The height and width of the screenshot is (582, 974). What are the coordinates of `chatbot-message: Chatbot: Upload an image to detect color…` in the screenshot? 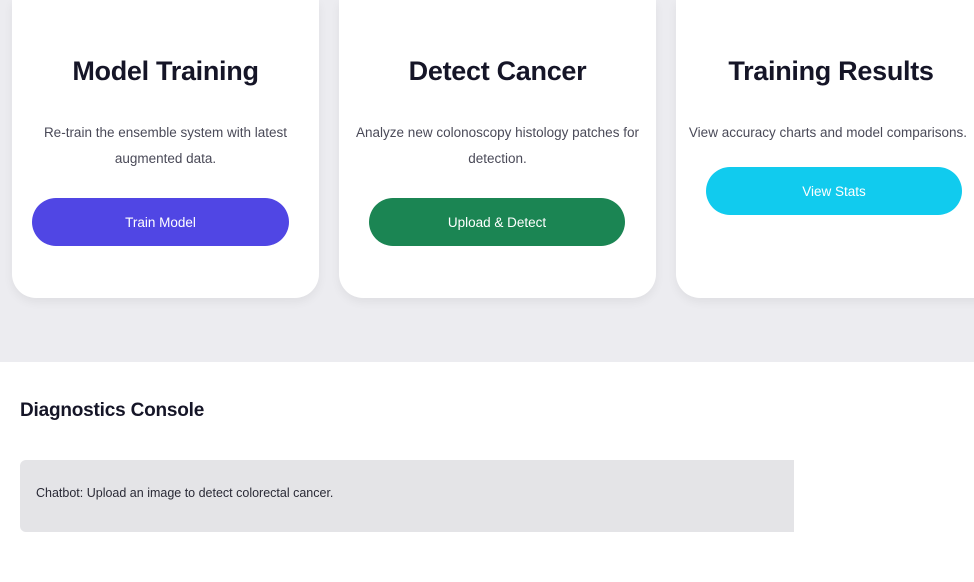 It's located at (185, 493).